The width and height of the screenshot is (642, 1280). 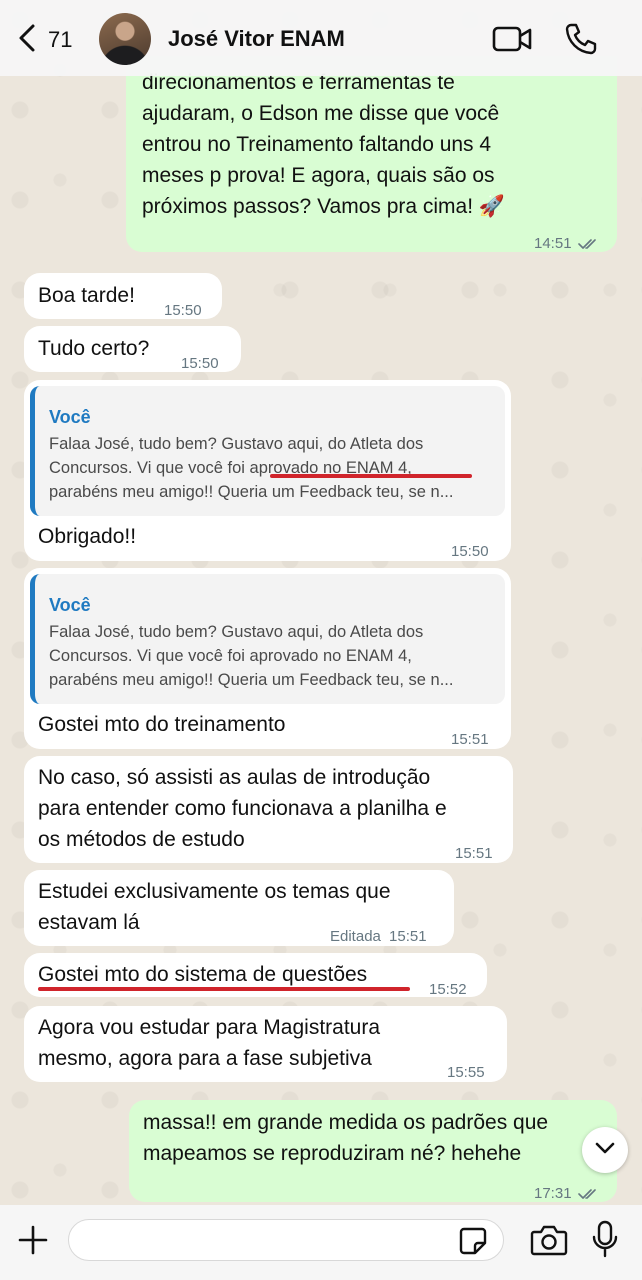 What do you see at coordinates (355, 936) in the screenshot?
I see `edited-label: Editada` at bounding box center [355, 936].